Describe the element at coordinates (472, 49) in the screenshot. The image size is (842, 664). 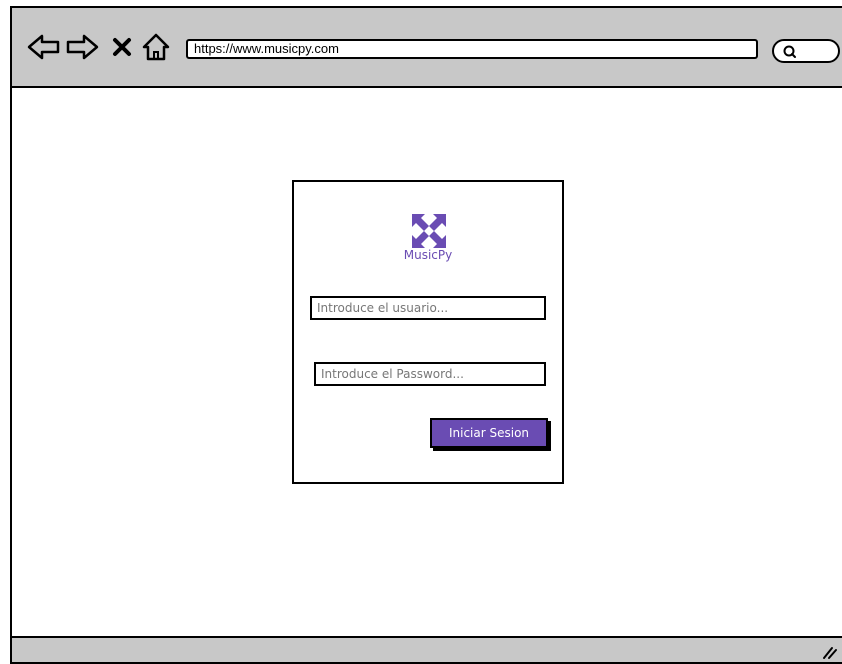
I see `url-input: https://www.musicpy.com` at that location.